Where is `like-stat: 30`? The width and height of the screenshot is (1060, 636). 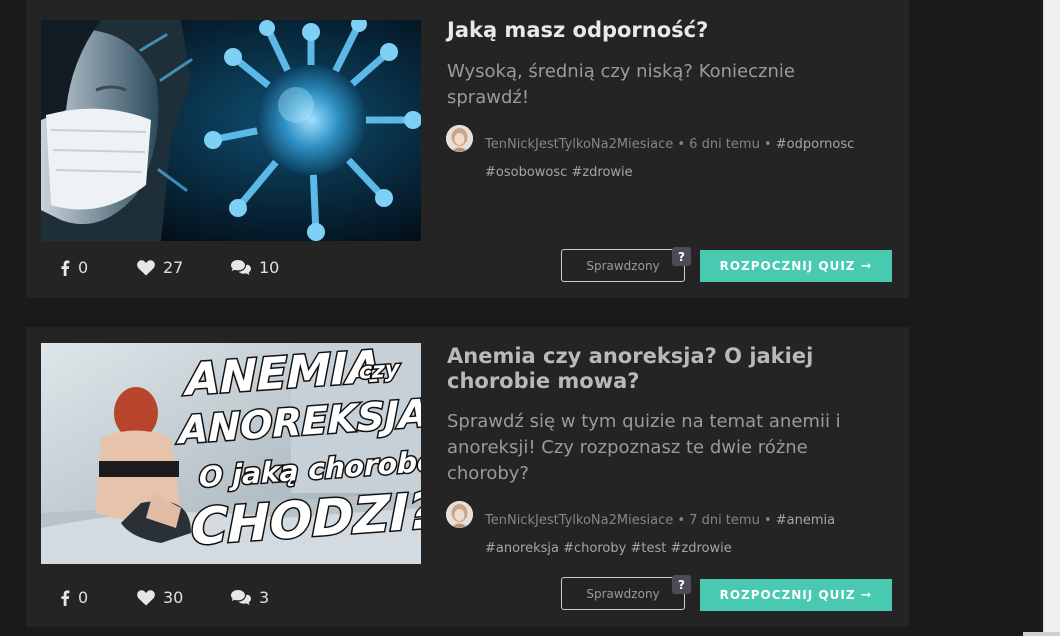
like-stat: 30 is located at coordinates (160, 597).